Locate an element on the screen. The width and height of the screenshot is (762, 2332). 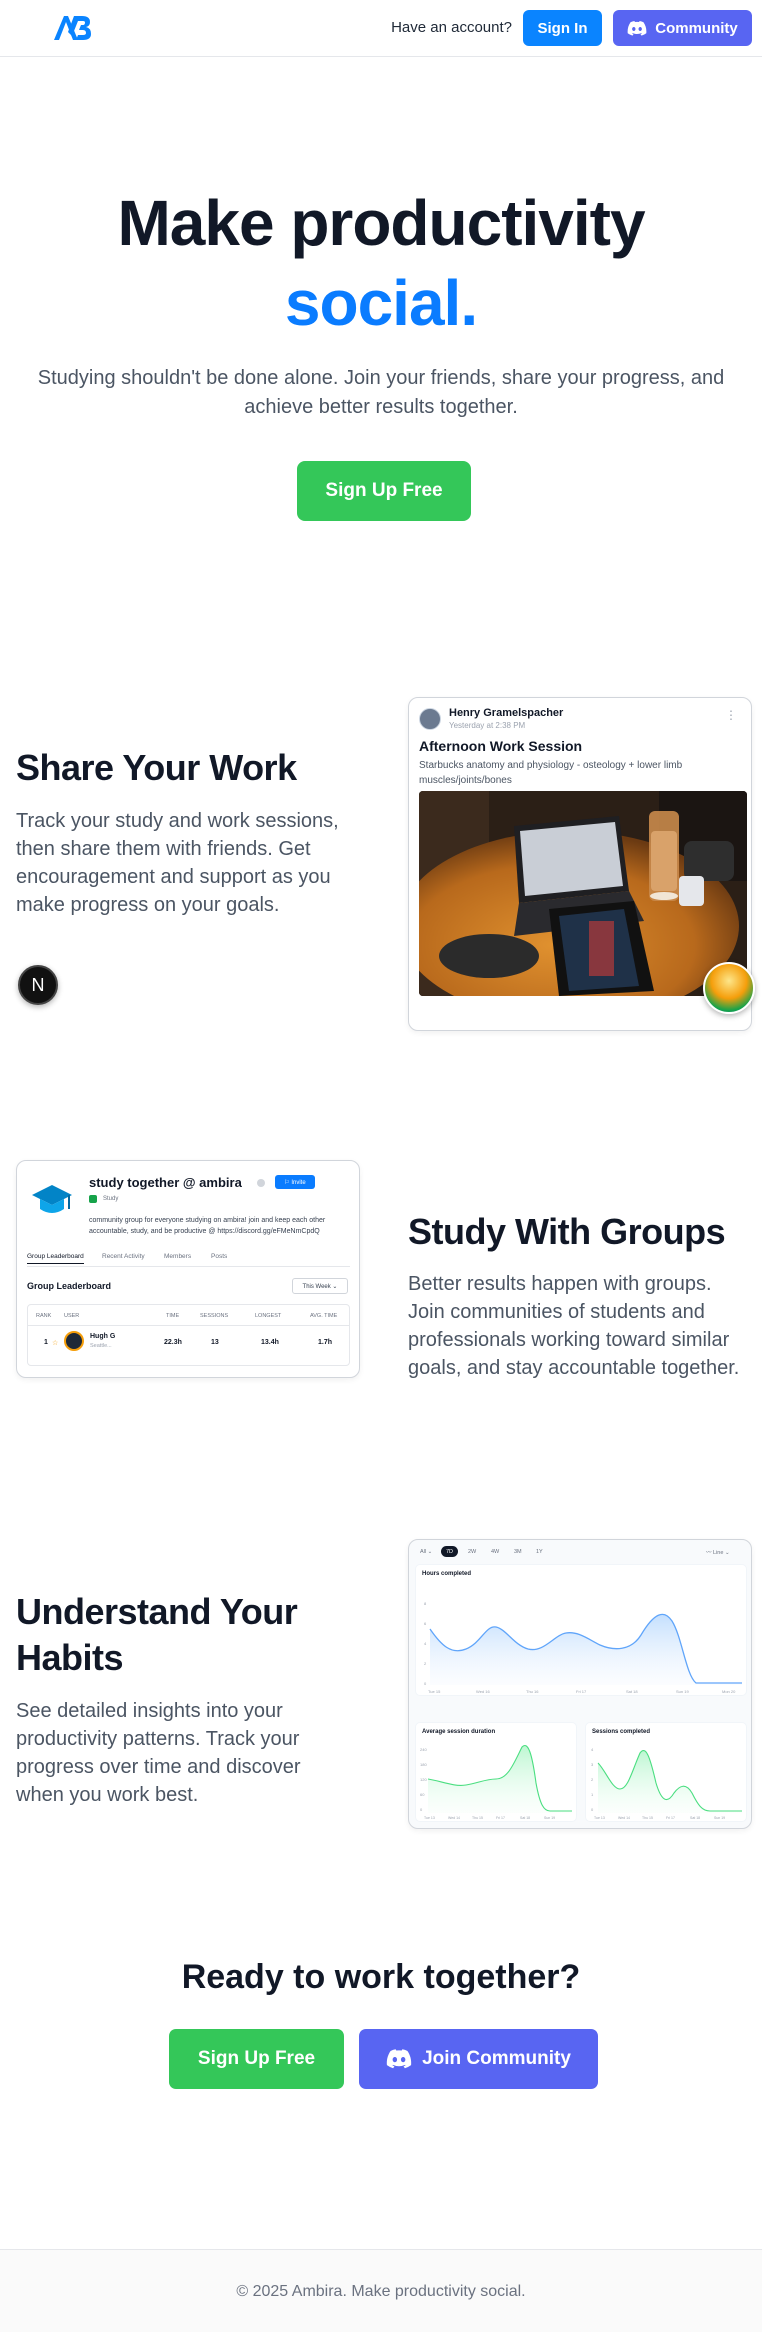
table-divider is located at coordinates (188, 1325).